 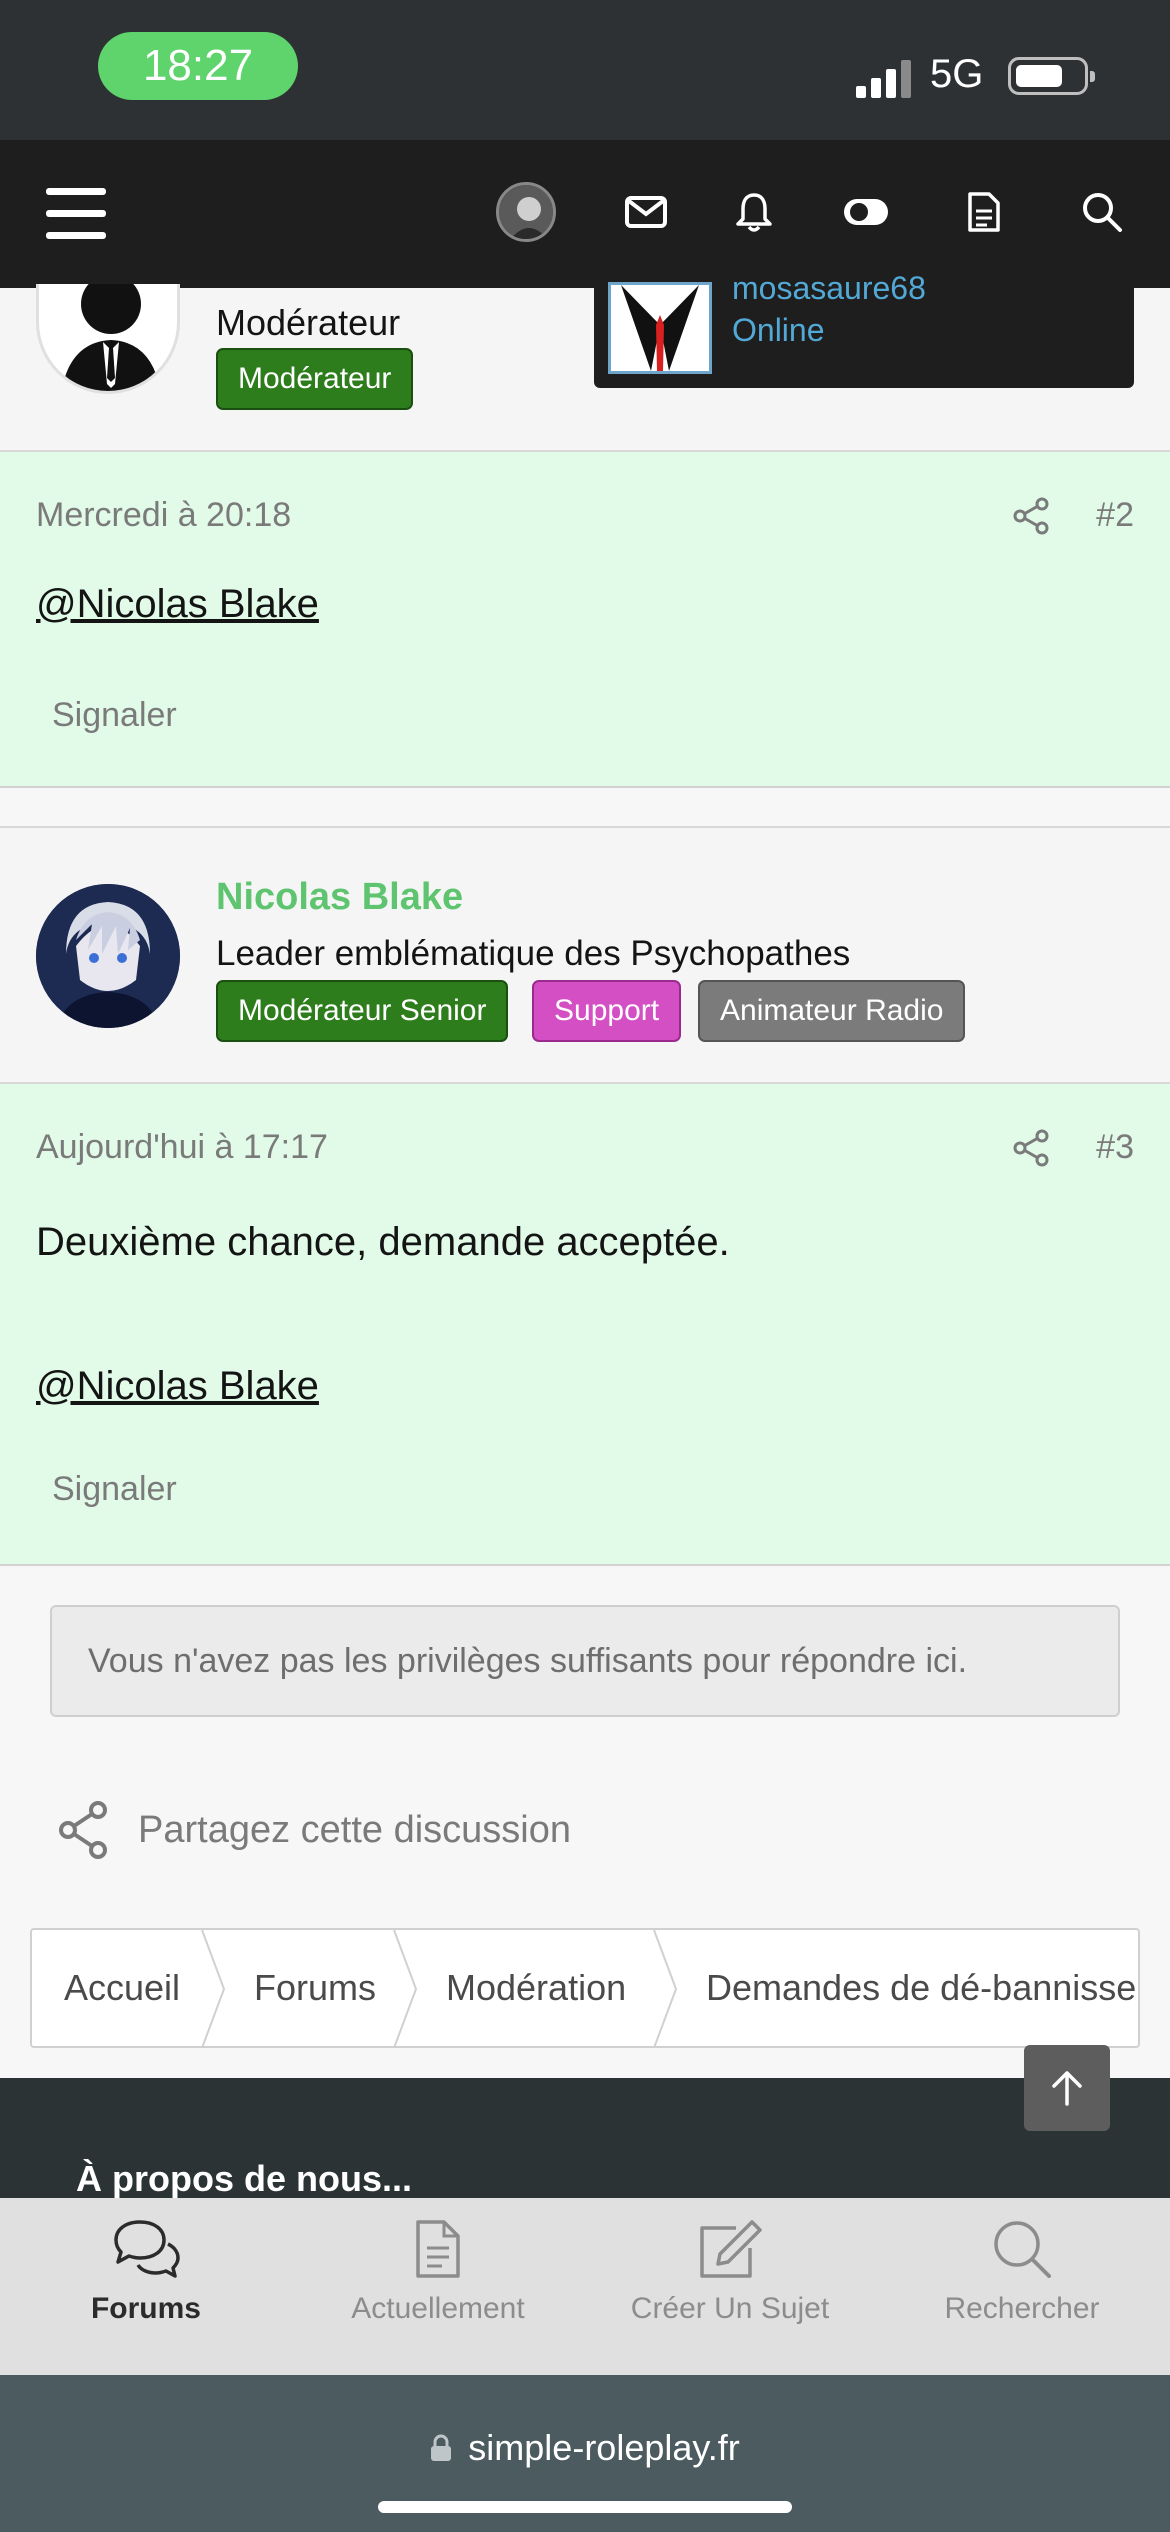 I want to click on tab-label: Créer Un Sujet, so click(x=730, y=2308).